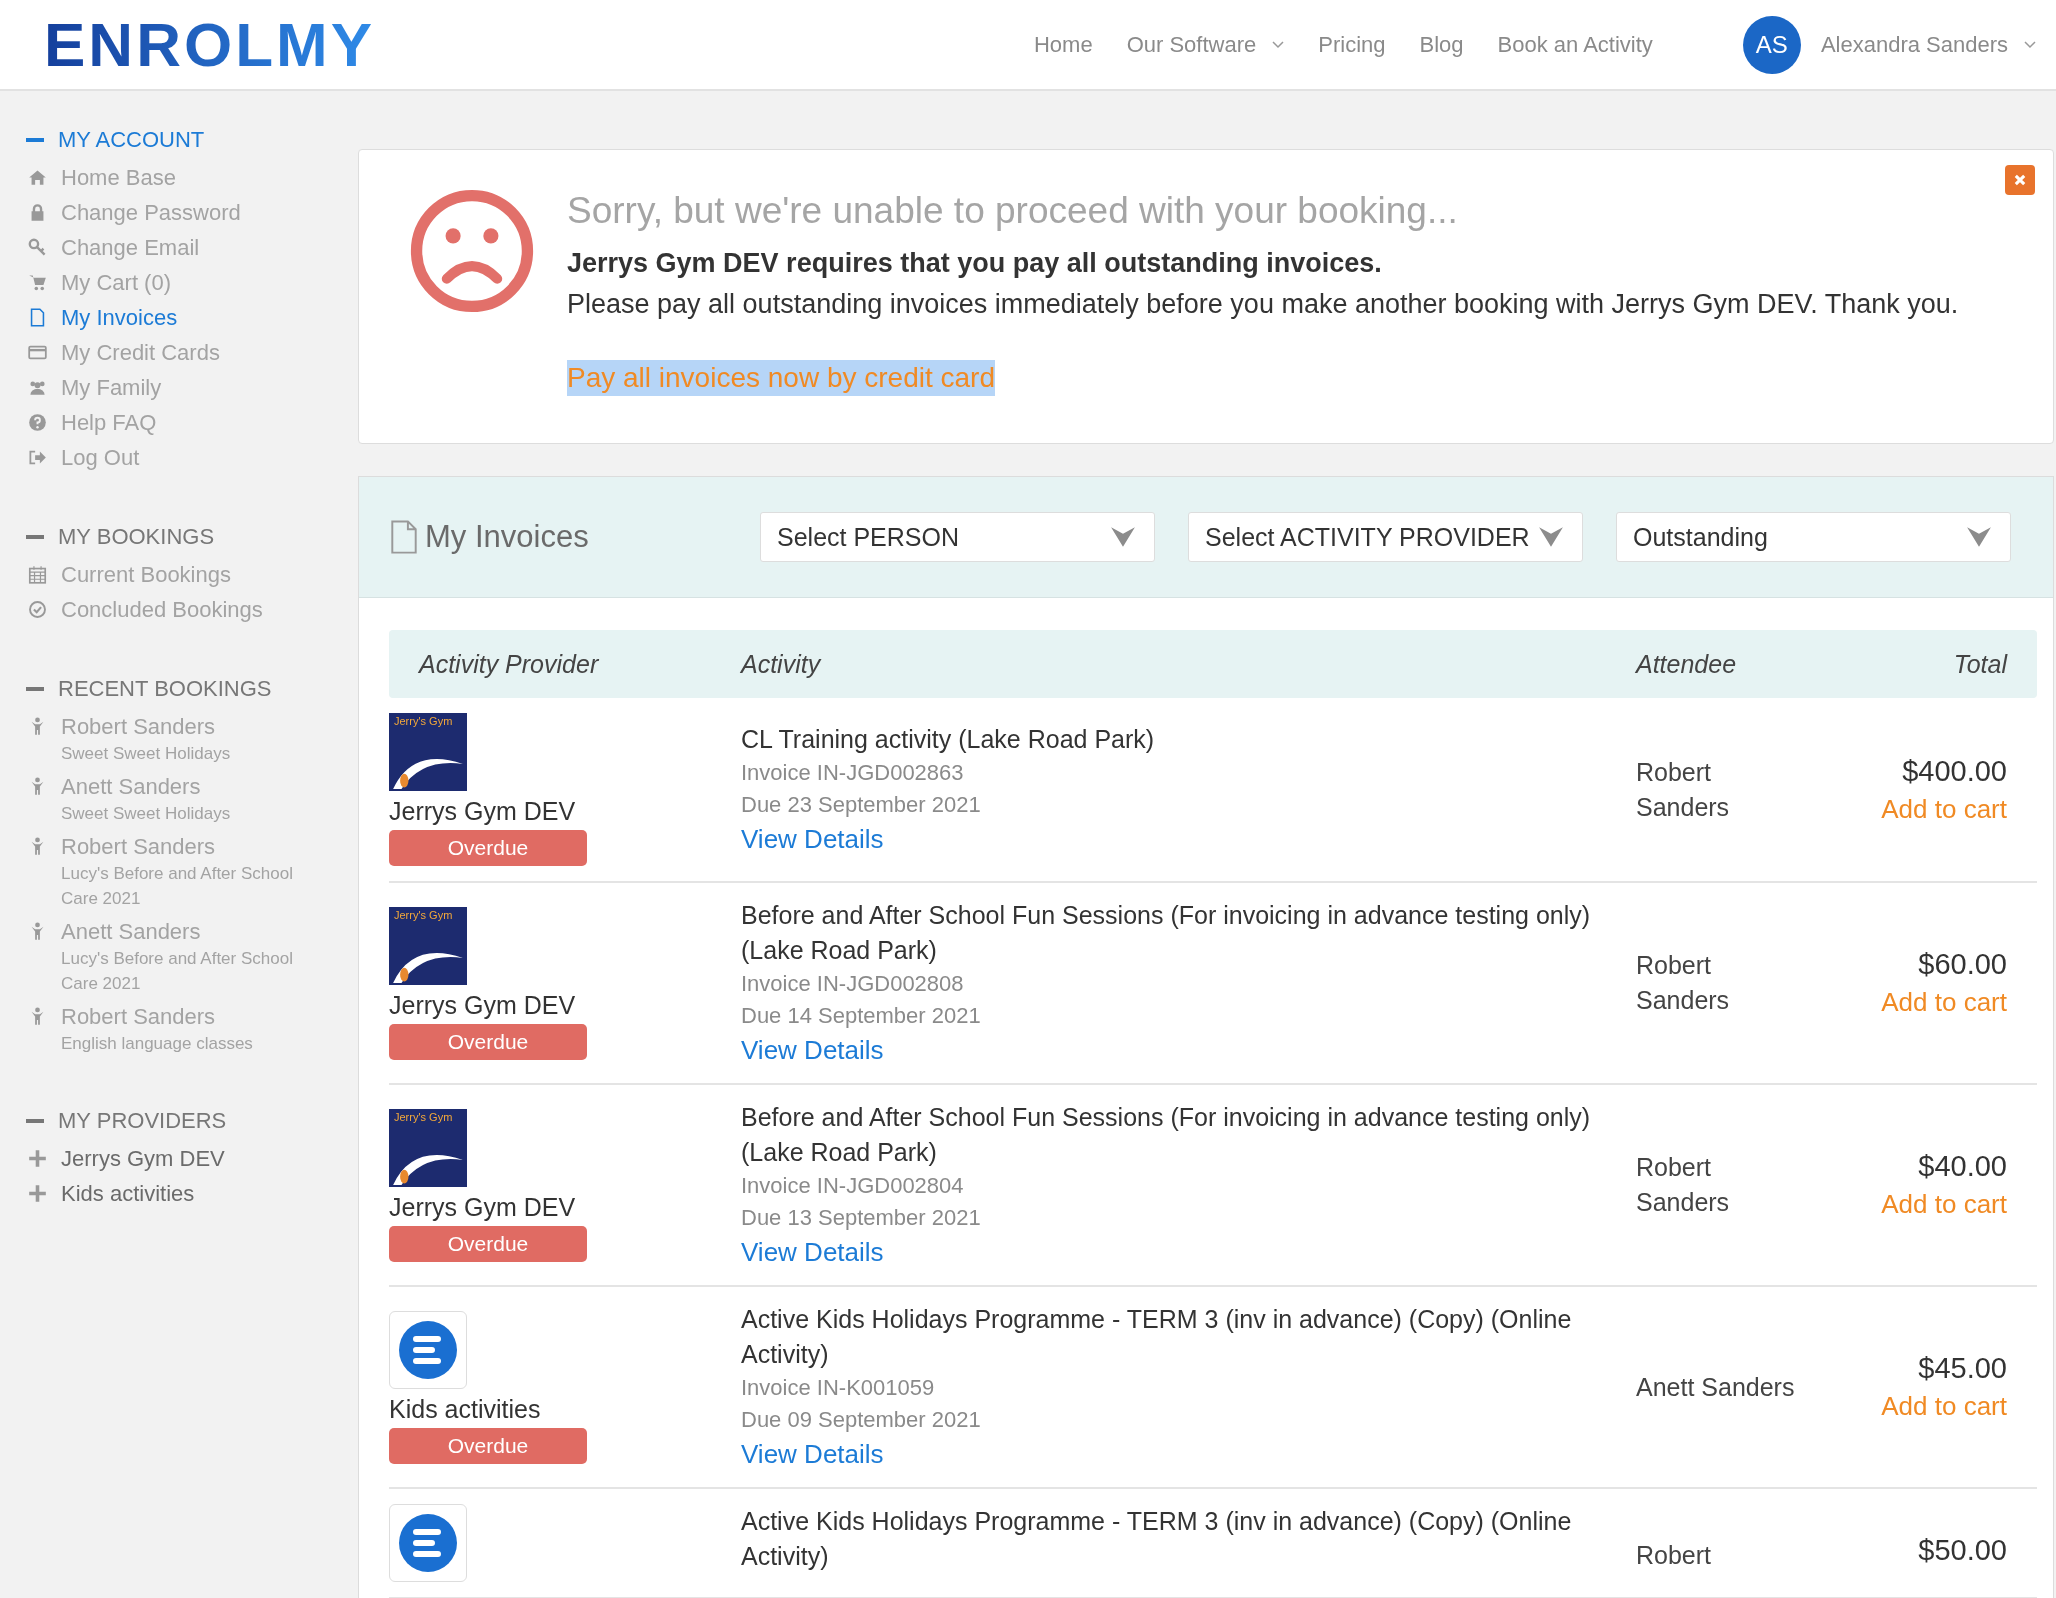 This screenshot has height=1598, width=2056. Describe the element at coordinates (192, 689) in the screenshot. I see `section-heading: RECENT BOOKINGS` at that location.